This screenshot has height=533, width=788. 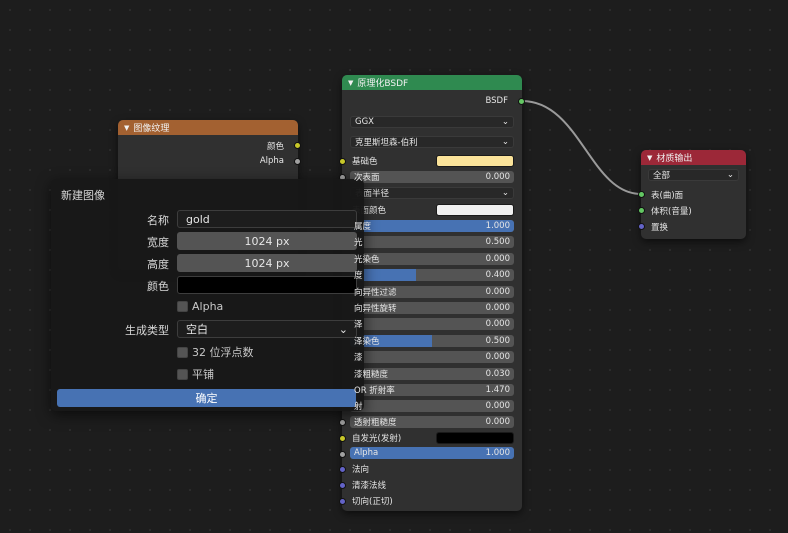 What do you see at coordinates (432, 275) in the screenshot?
I see `roughness-field: 度 0.400` at bounding box center [432, 275].